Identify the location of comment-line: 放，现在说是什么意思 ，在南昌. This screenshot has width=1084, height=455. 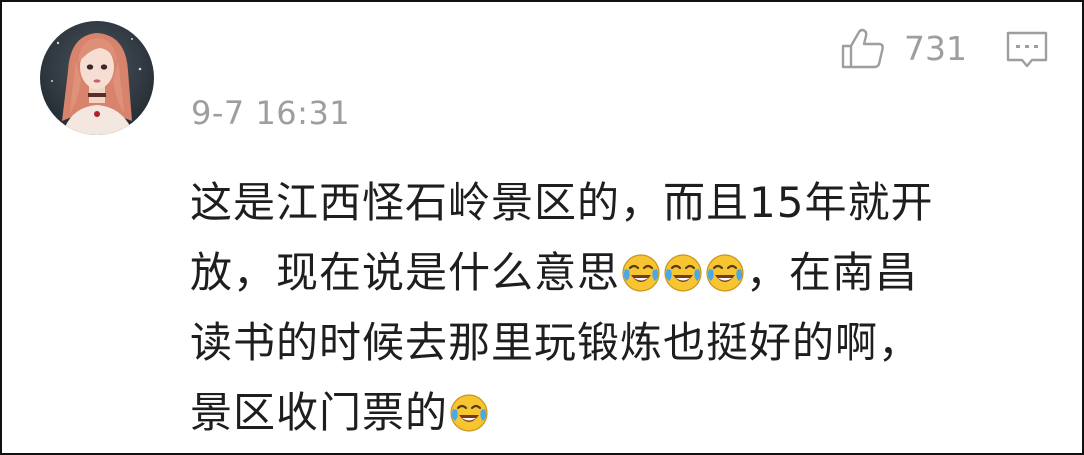
(620, 273).